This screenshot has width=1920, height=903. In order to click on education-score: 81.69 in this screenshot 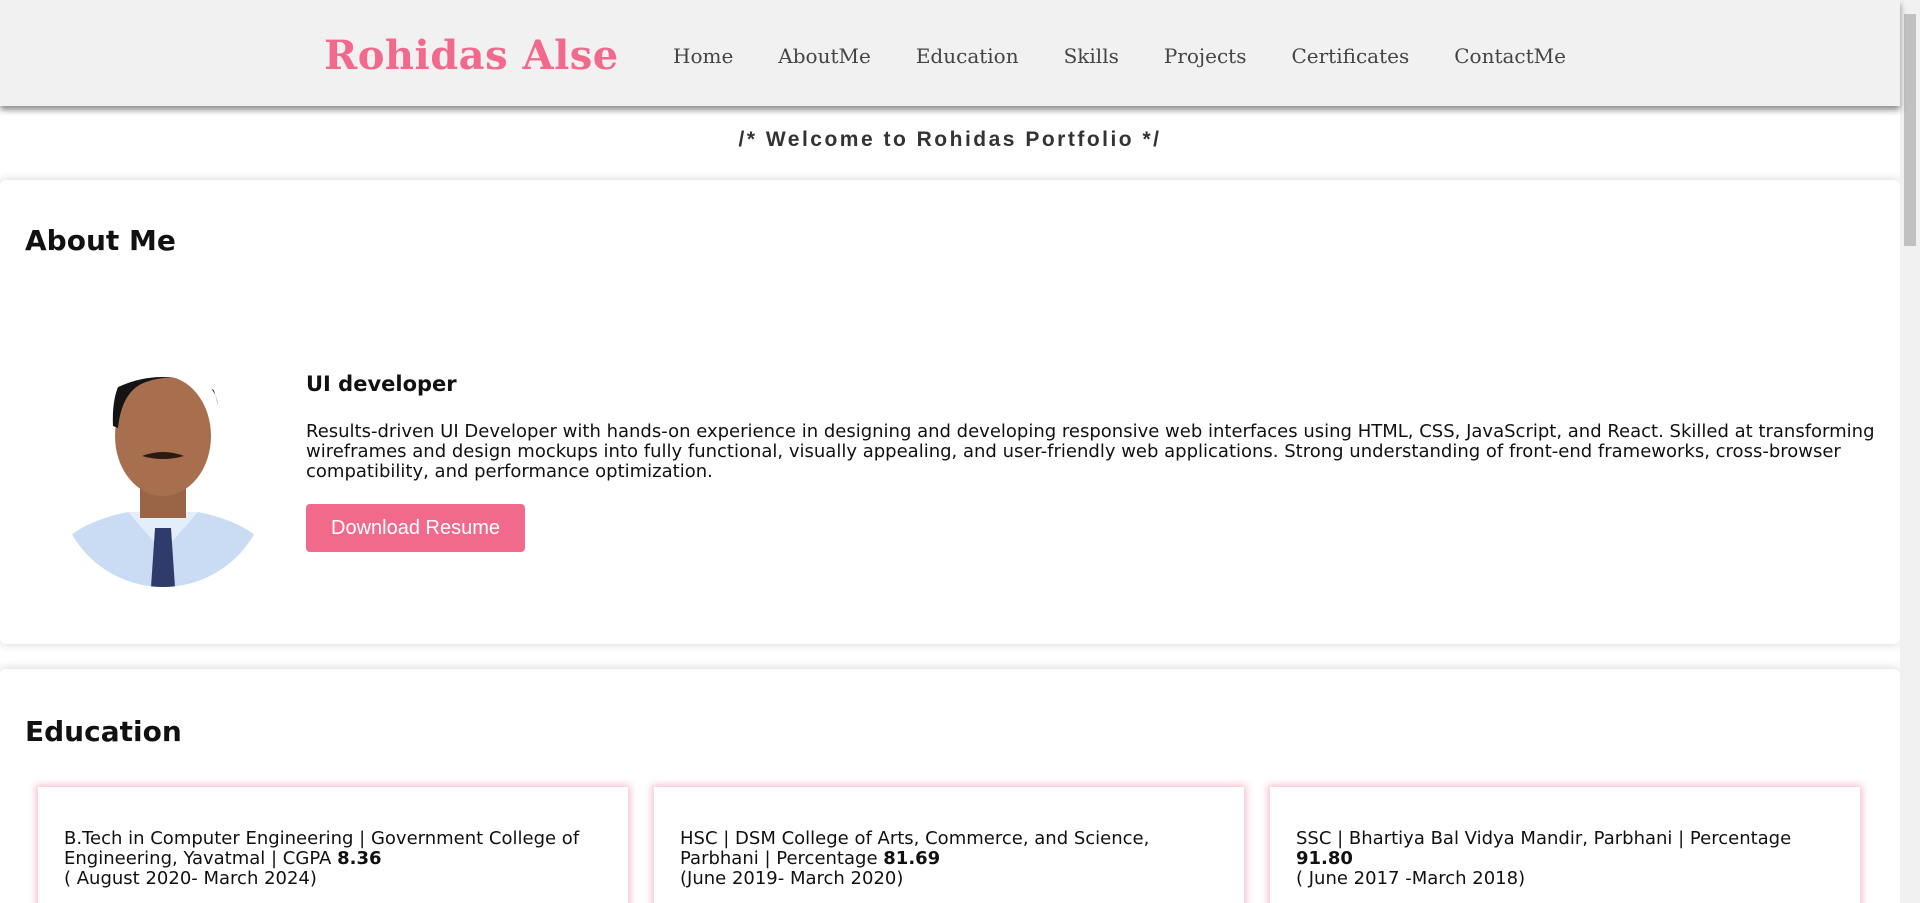, I will do `click(912, 858)`.